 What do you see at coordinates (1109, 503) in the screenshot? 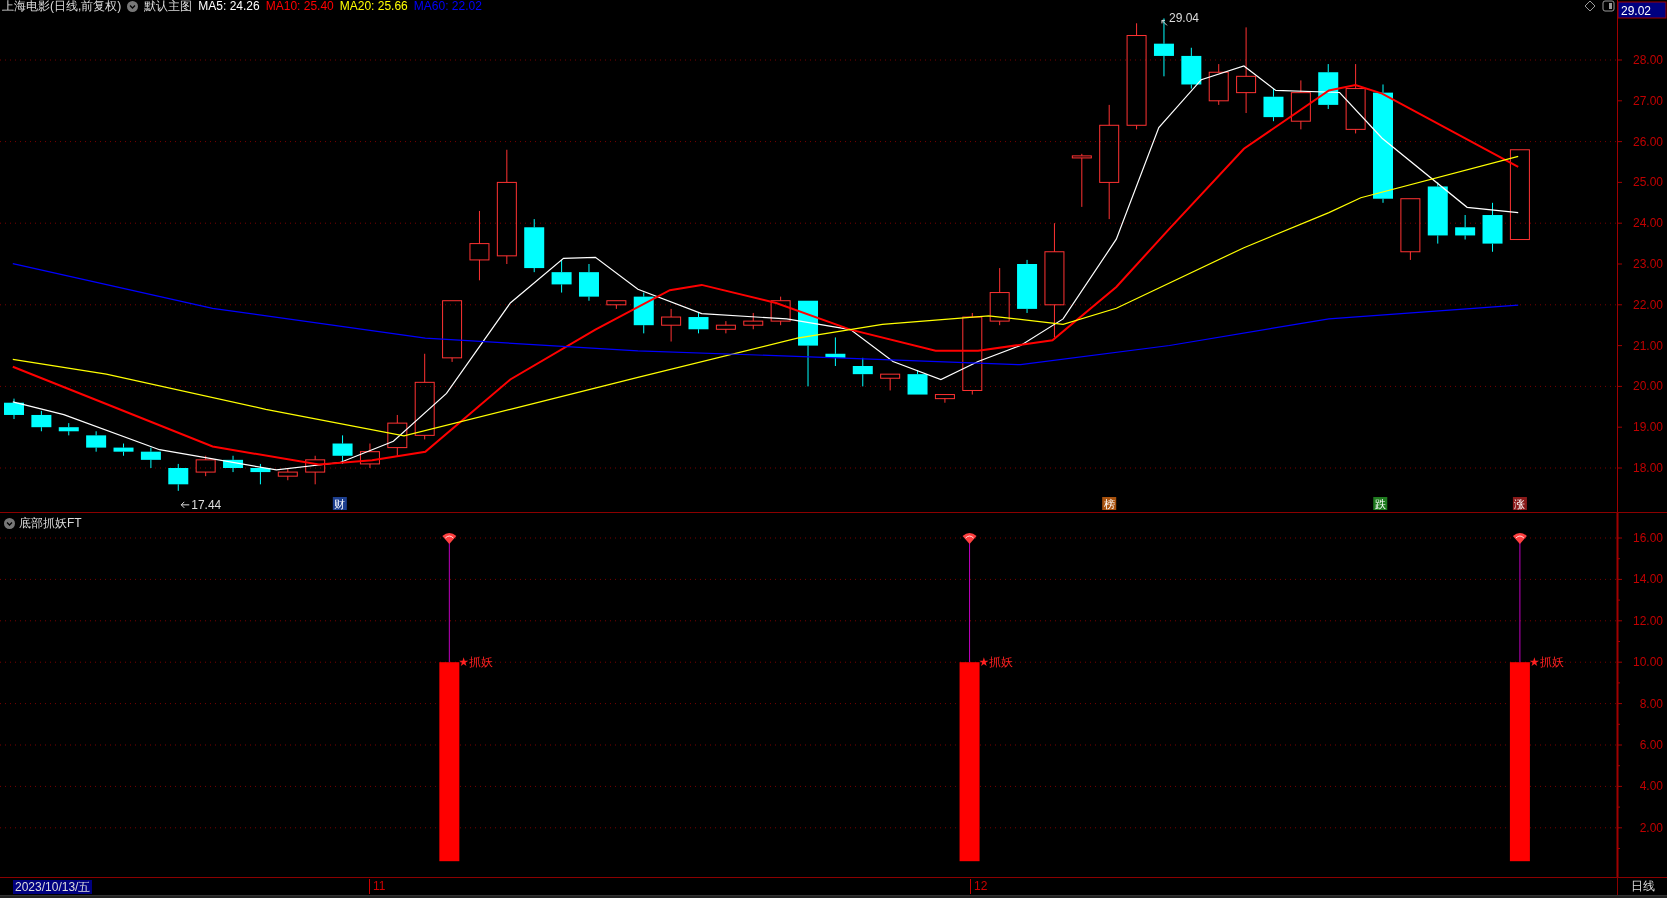
I see `event-marker: 榜` at bounding box center [1109, 503].